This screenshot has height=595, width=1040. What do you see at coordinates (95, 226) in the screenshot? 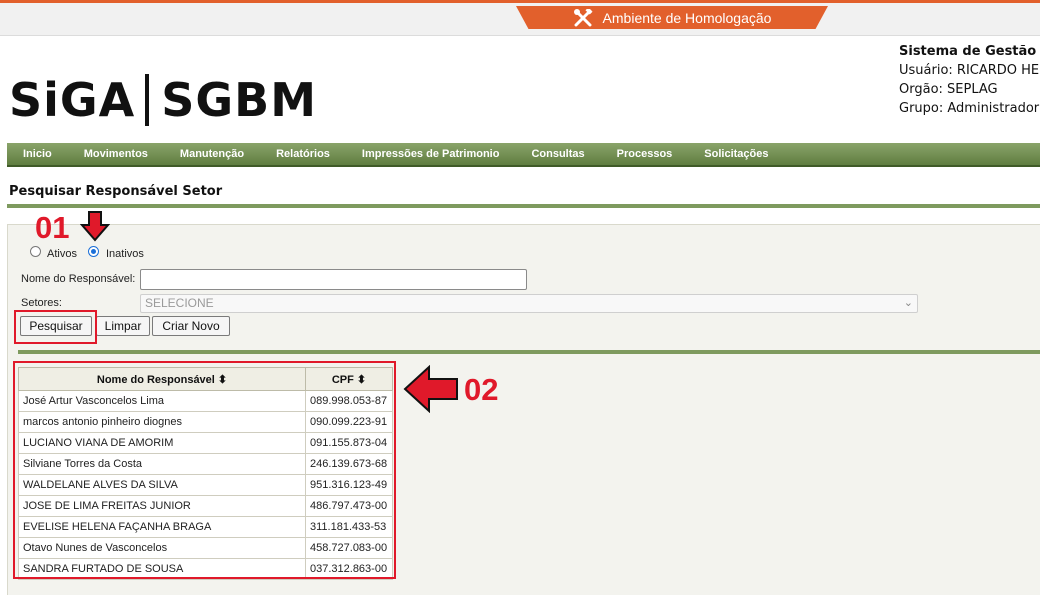
I see `arrow-down-icon` at bounding box center [95, 226].